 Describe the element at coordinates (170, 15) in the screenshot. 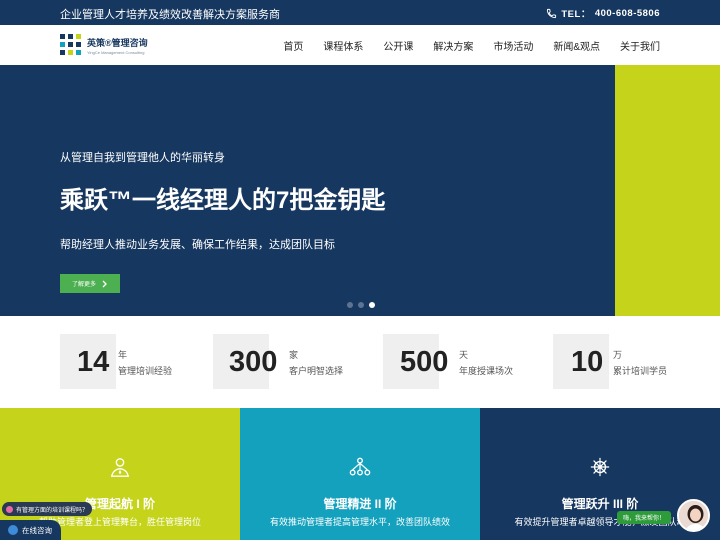

I see `company-tagline: 企业管理人才培养及绩效改善解决方案服务商` at that location.